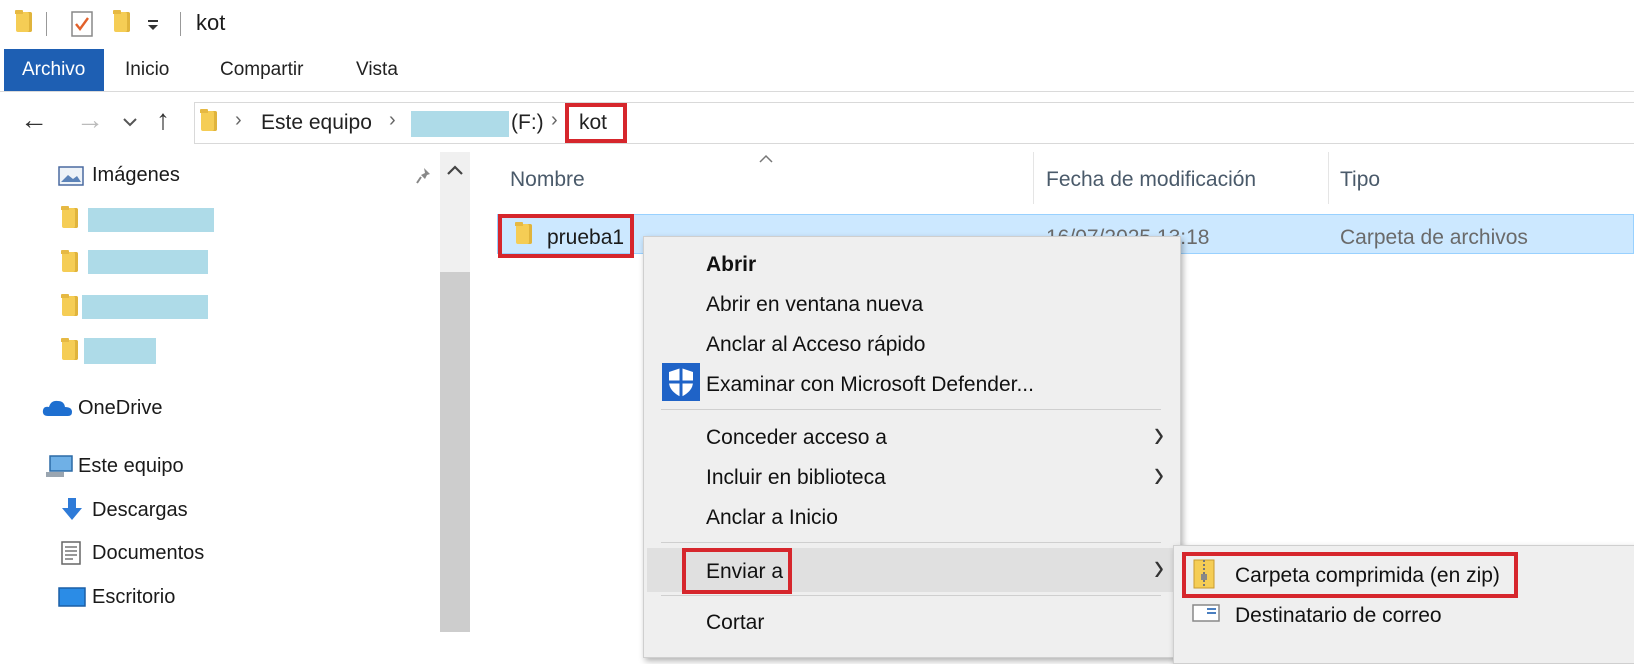  What do you see at coordinates (211, 22) in the screenshot?
I see `window-title: kot` at bounding box center [211, 22].